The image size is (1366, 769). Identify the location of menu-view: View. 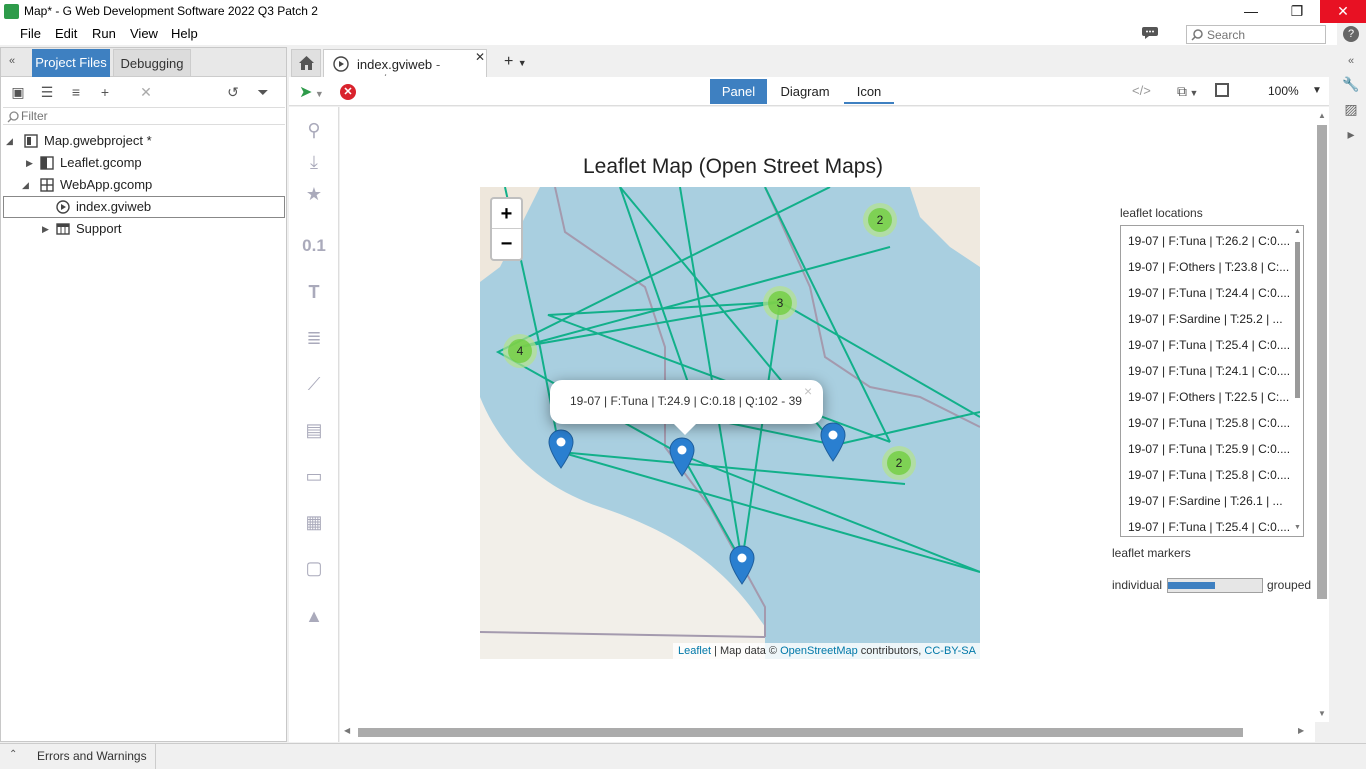
(144, 33).